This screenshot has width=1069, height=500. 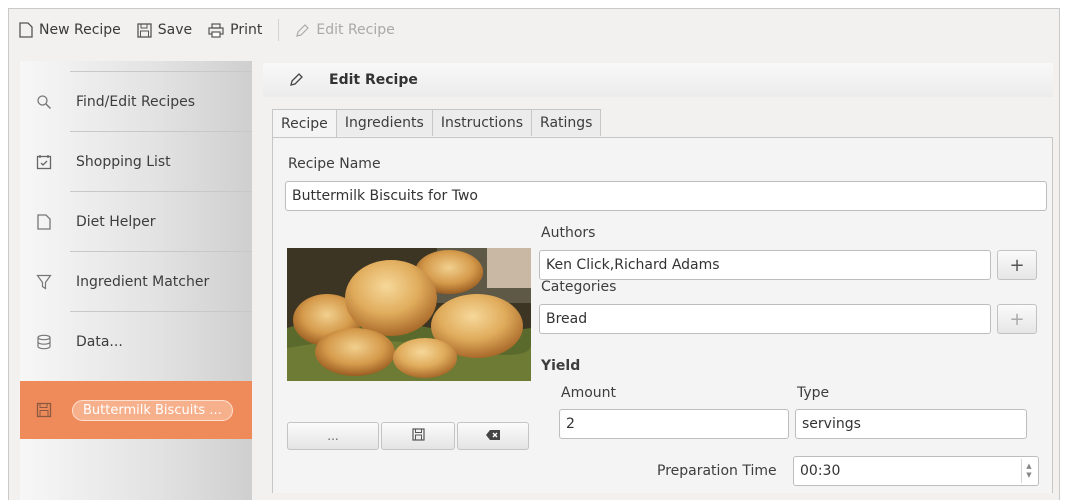 I want to click on search-icon, so click(x=44, y=102).